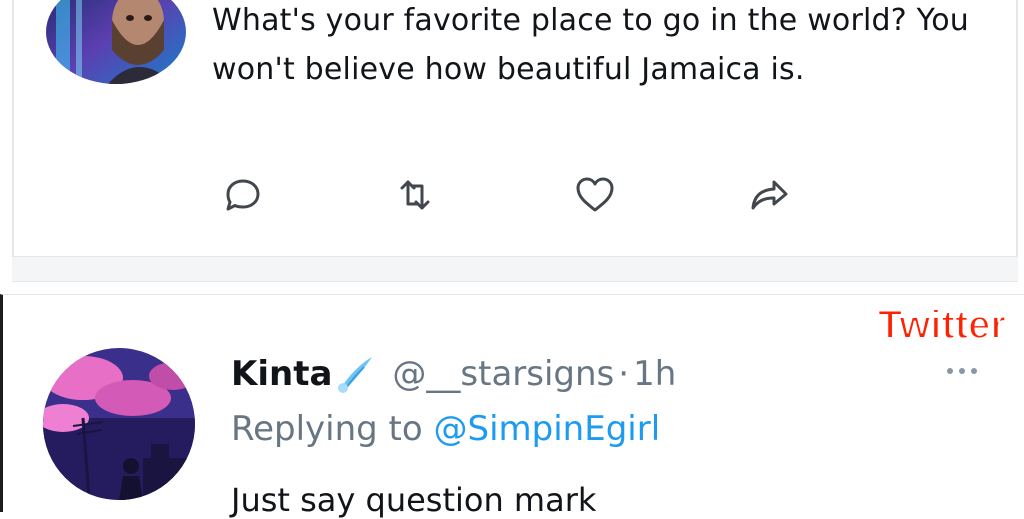  What do you see at coordinates (515, 269) in the screenshot?
I see `feed-divider` at bounding box center [515, 269].